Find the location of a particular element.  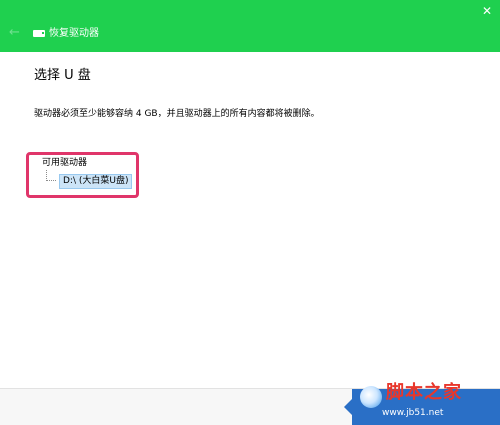

watermark-url: www.jb51.net is located at coordinates (413, 413).